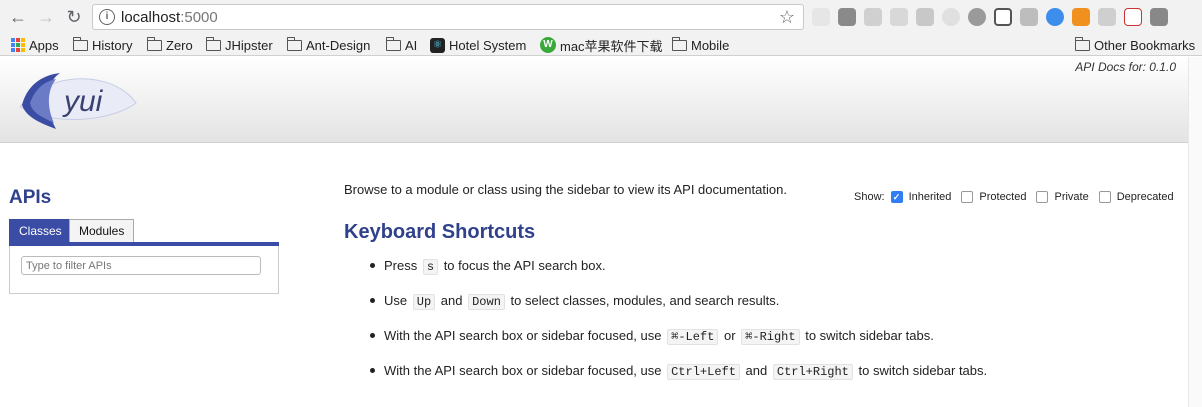 The image size is (1202, 407). I want to click on private-checkbox, so click(1042, 197).